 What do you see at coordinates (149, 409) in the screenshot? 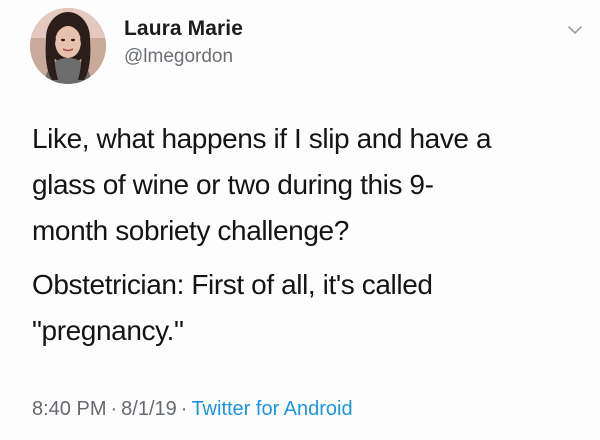
I see `tweet-date: 8/1/19` at bounding box center [149, 409].